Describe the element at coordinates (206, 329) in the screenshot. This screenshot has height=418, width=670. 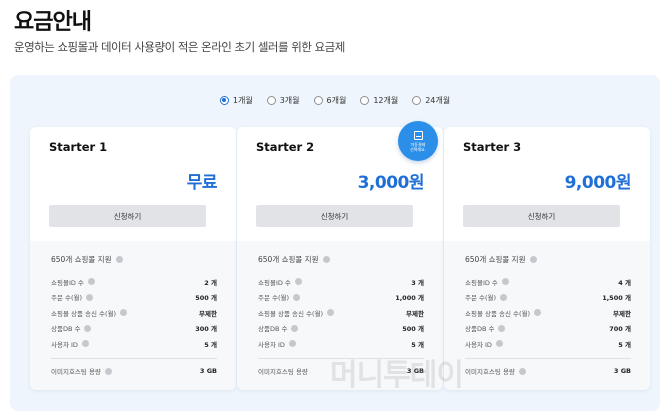
I see `feature-value: 300 개` at that location.